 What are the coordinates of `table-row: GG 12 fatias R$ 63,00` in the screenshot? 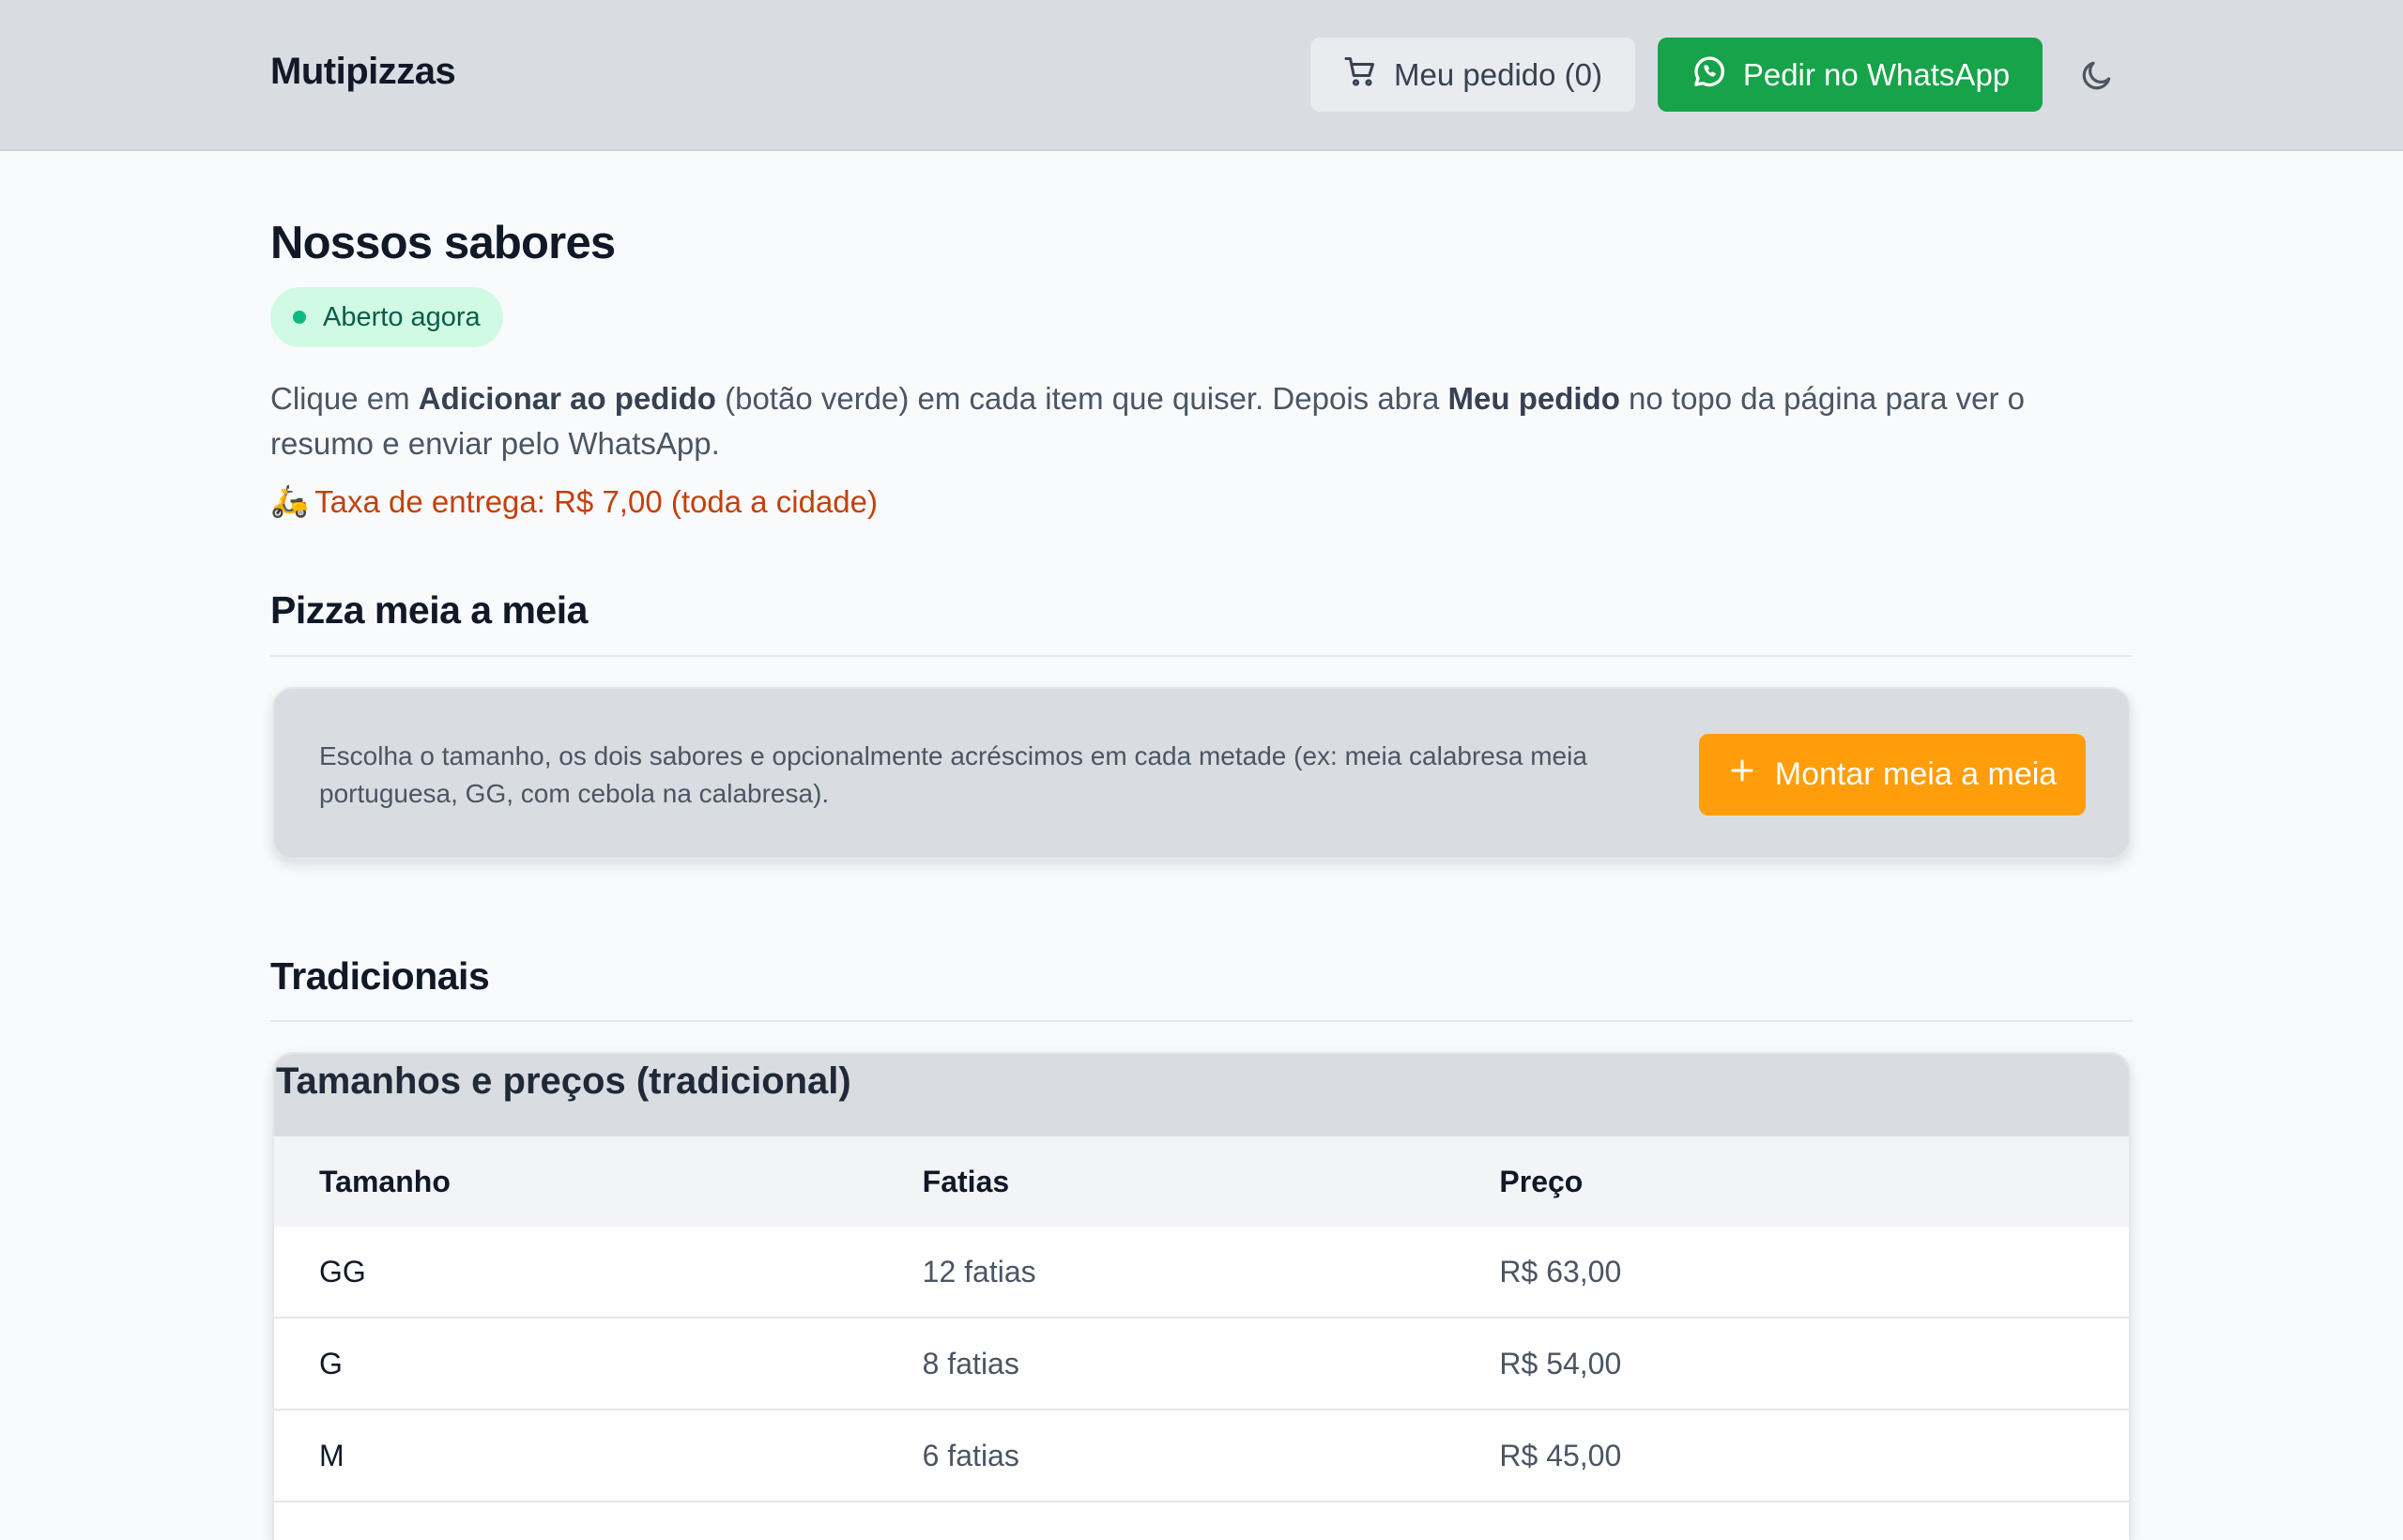 It's located at (1201, 1273).